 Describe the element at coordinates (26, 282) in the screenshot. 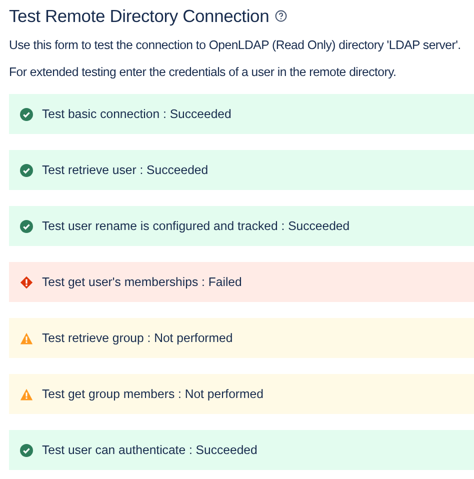

I see `error-icon` at that location.